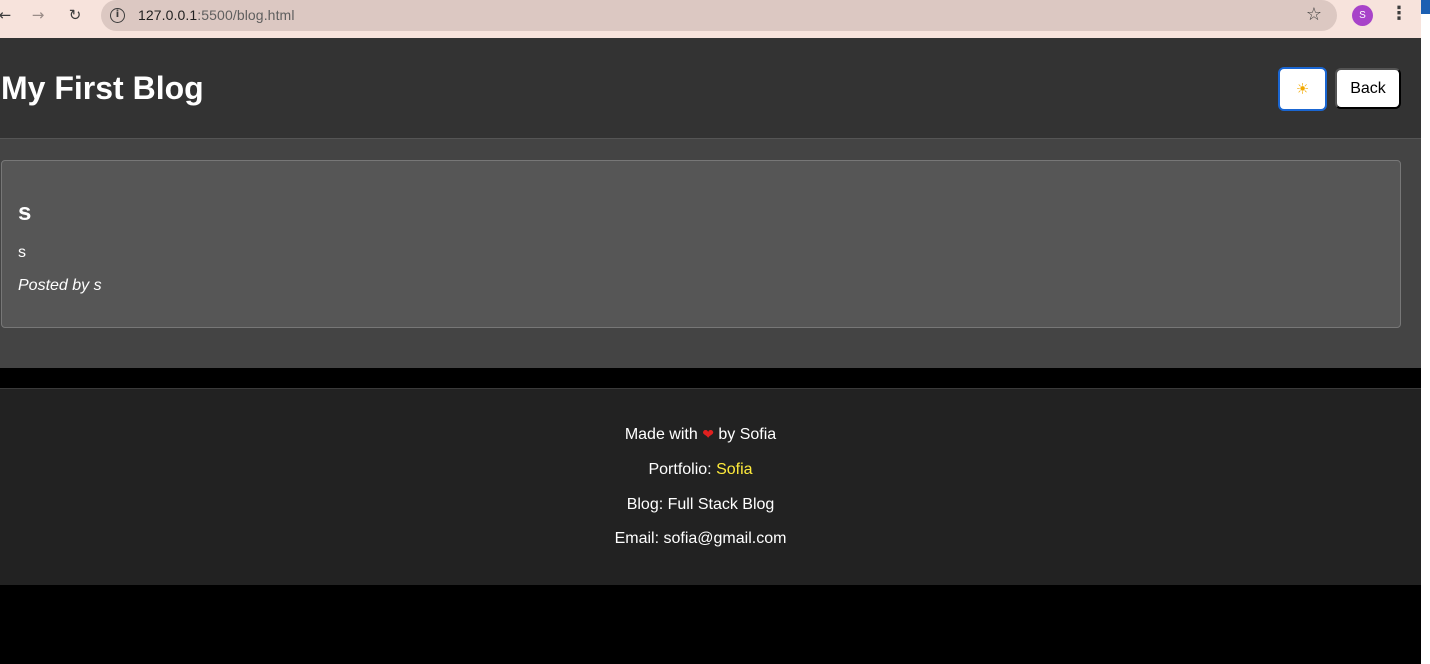 The width and height of the screenshot is (1430, 664). Describe the element at coordinates (1425, 332) in the screenshot. I see `window-edge` at that location.